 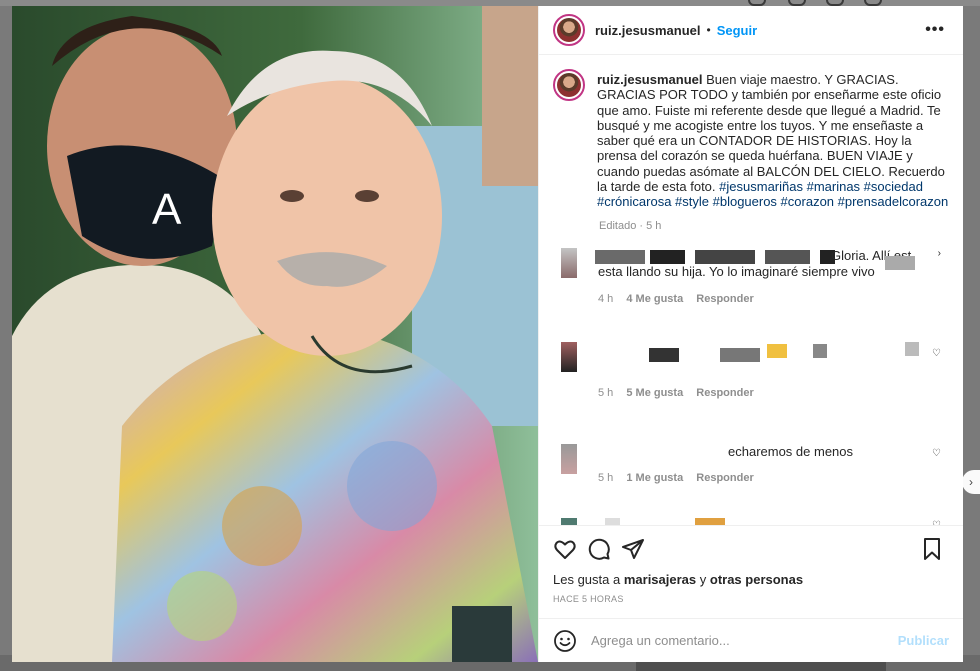 I want to click on comment-icon, so click(x=599, y=549).